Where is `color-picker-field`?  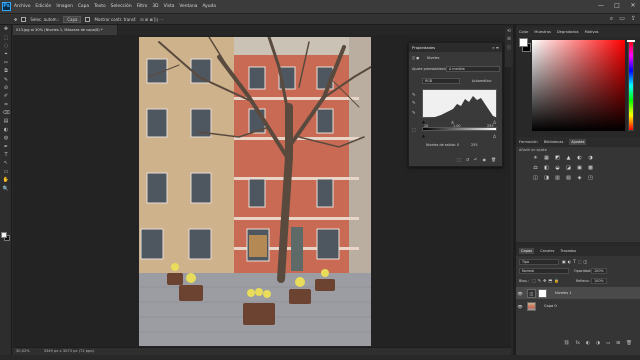 color-picker-field is located at coordinates (578, 85).